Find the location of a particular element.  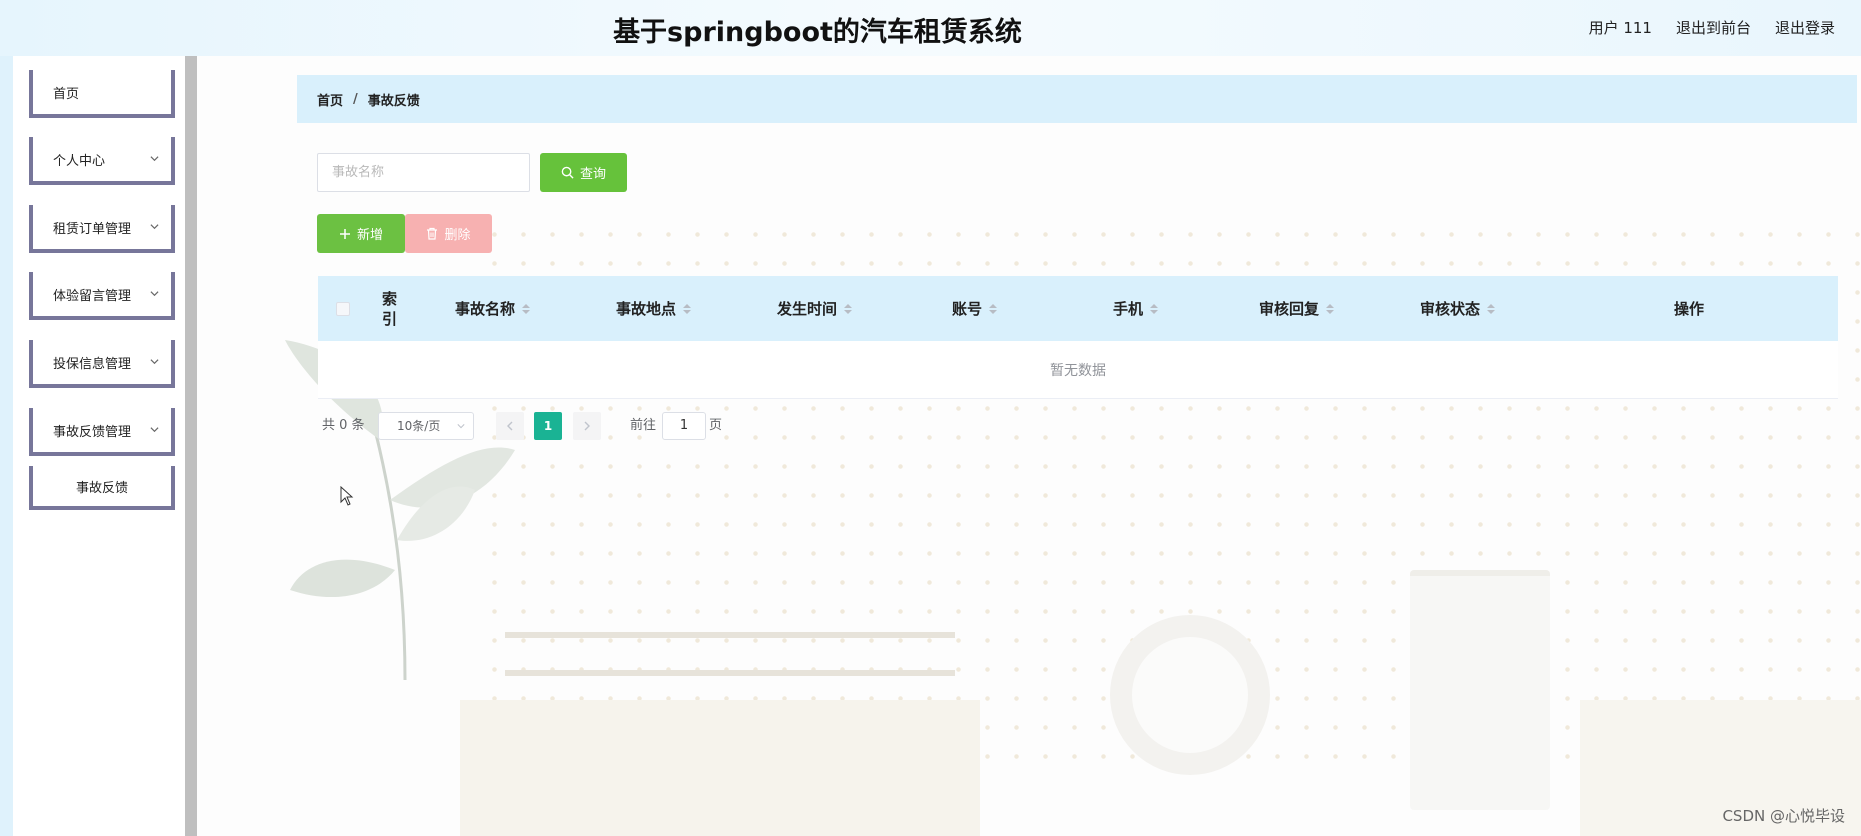

query-button: 查询 is located at coordinates (583, 172).